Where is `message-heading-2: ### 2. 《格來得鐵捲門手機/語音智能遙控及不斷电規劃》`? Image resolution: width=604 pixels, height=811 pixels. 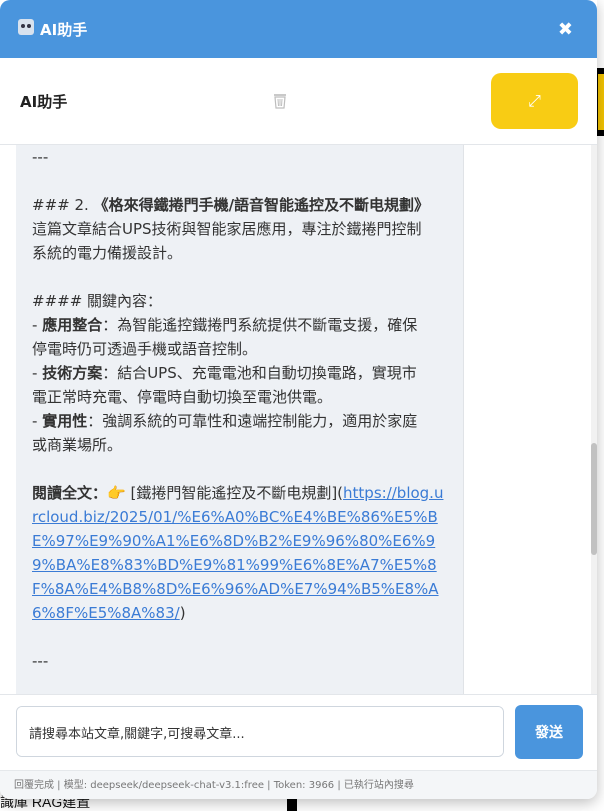
message-heading-2: ### 2. 《格來得鐵捲門手機/語音智能遙控及不斷电規劃》 is located at coordinates (231, 205).